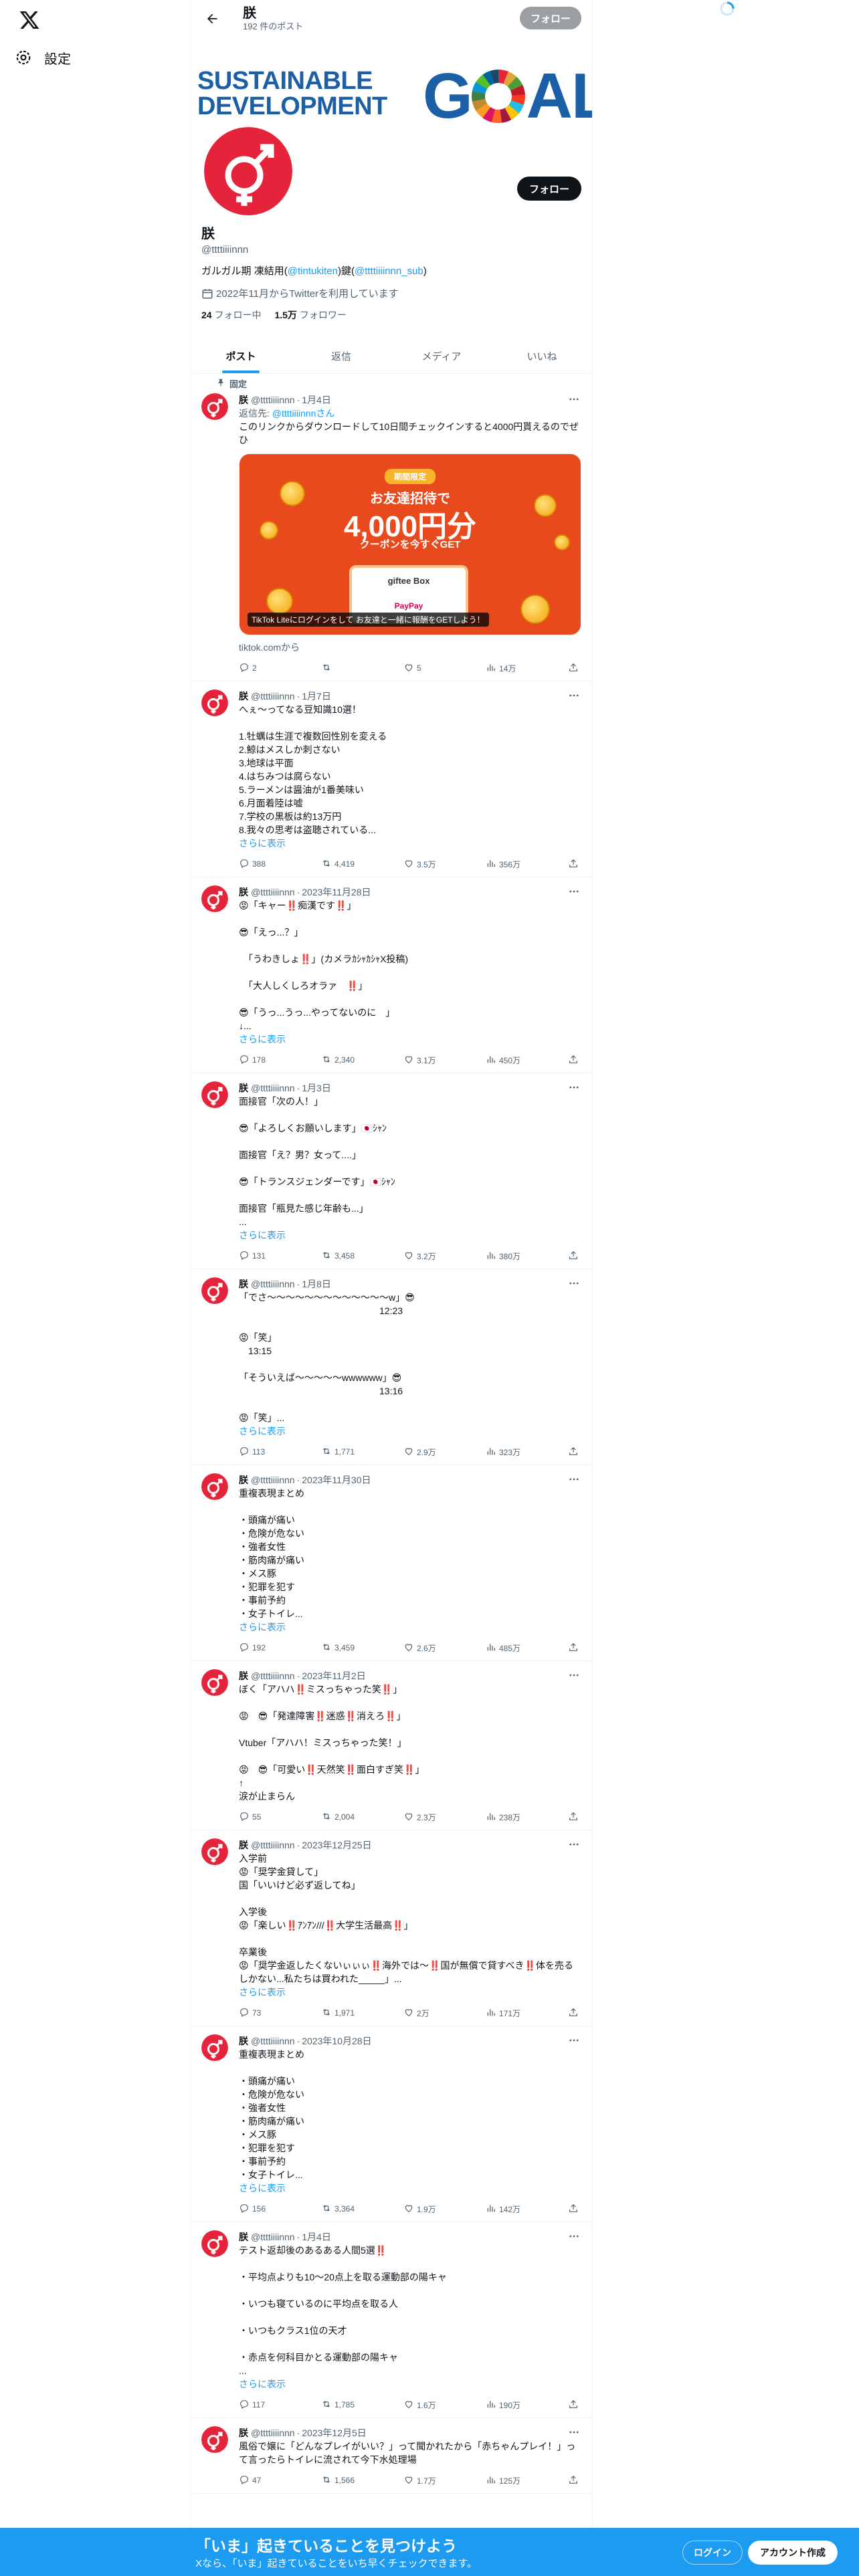 Image resolution: width=859 pixels, height=2576 pixels. I want to click on reply-button: 156, so click(259, 2209).